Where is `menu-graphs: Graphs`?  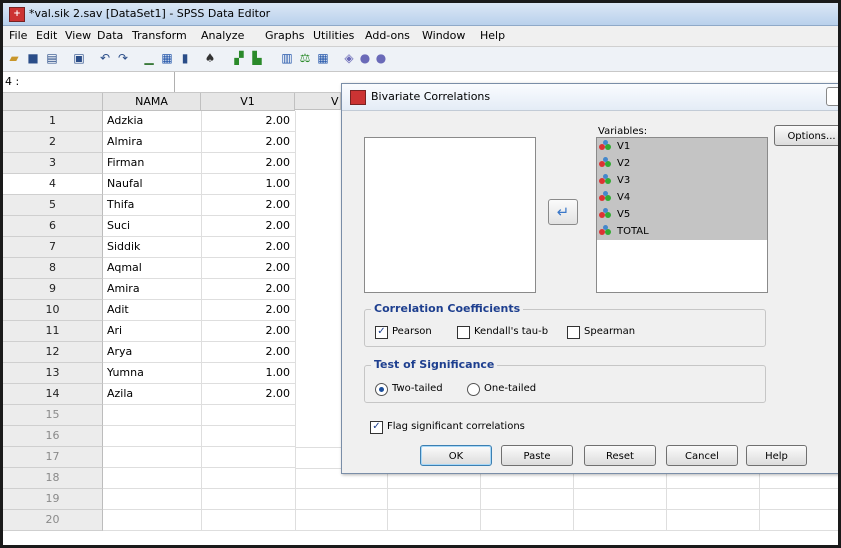 menu-graphs: Graphs is located at coordinates (284, 35).